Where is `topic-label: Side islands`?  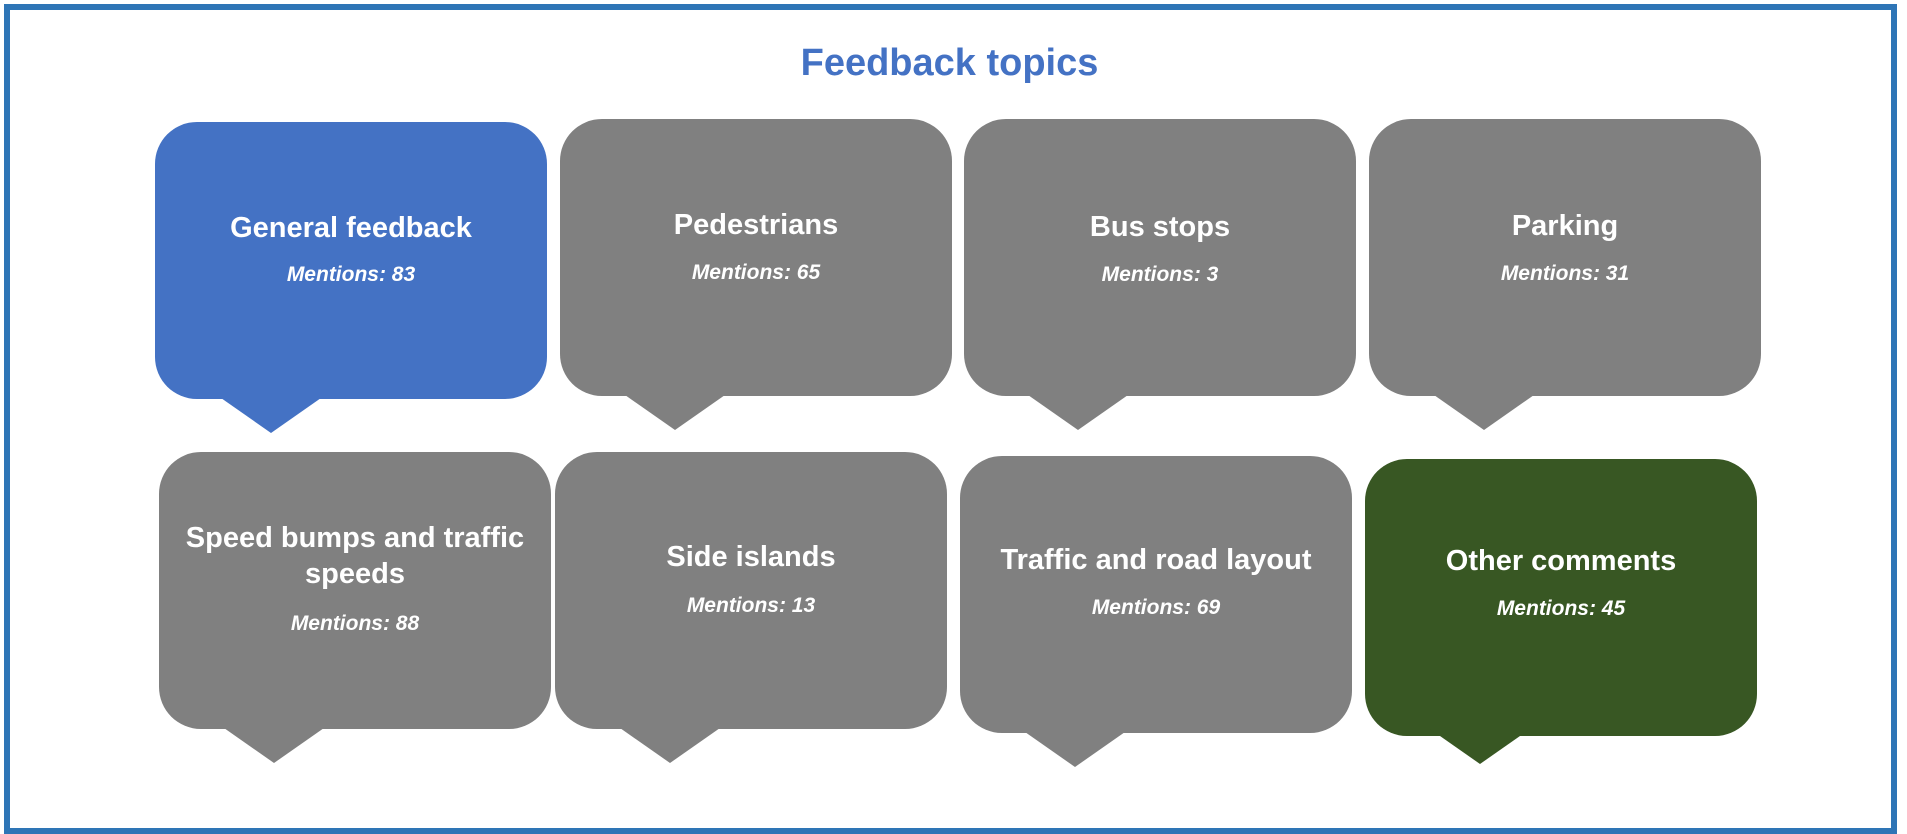
topic-label: Side islands is located at coordinates (751, 557).